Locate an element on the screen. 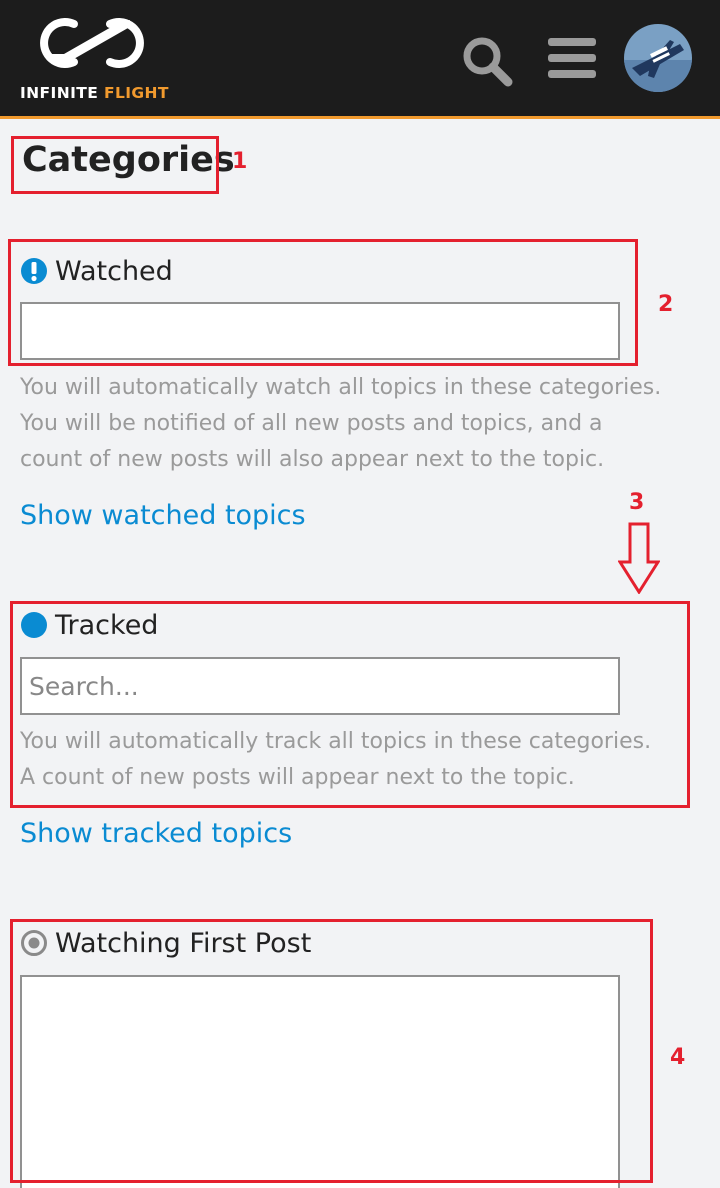  logo-wordmark: INFINITE FLIGHT is located at coordinates (94, 93).